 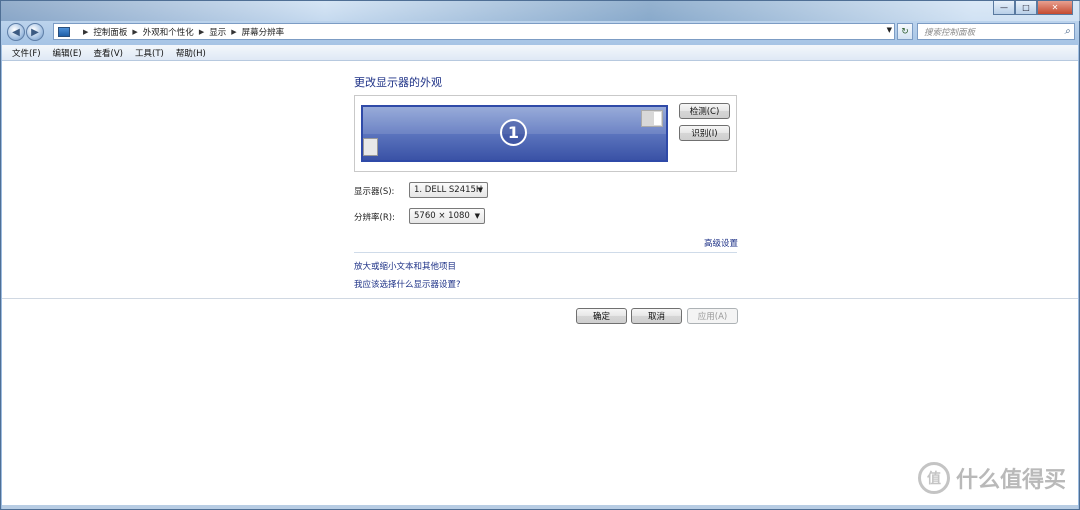 What do you see at coordinates (656, 316) in the screenshot?
I see `cancel-button: 取消` at bounding box center [656, 316].